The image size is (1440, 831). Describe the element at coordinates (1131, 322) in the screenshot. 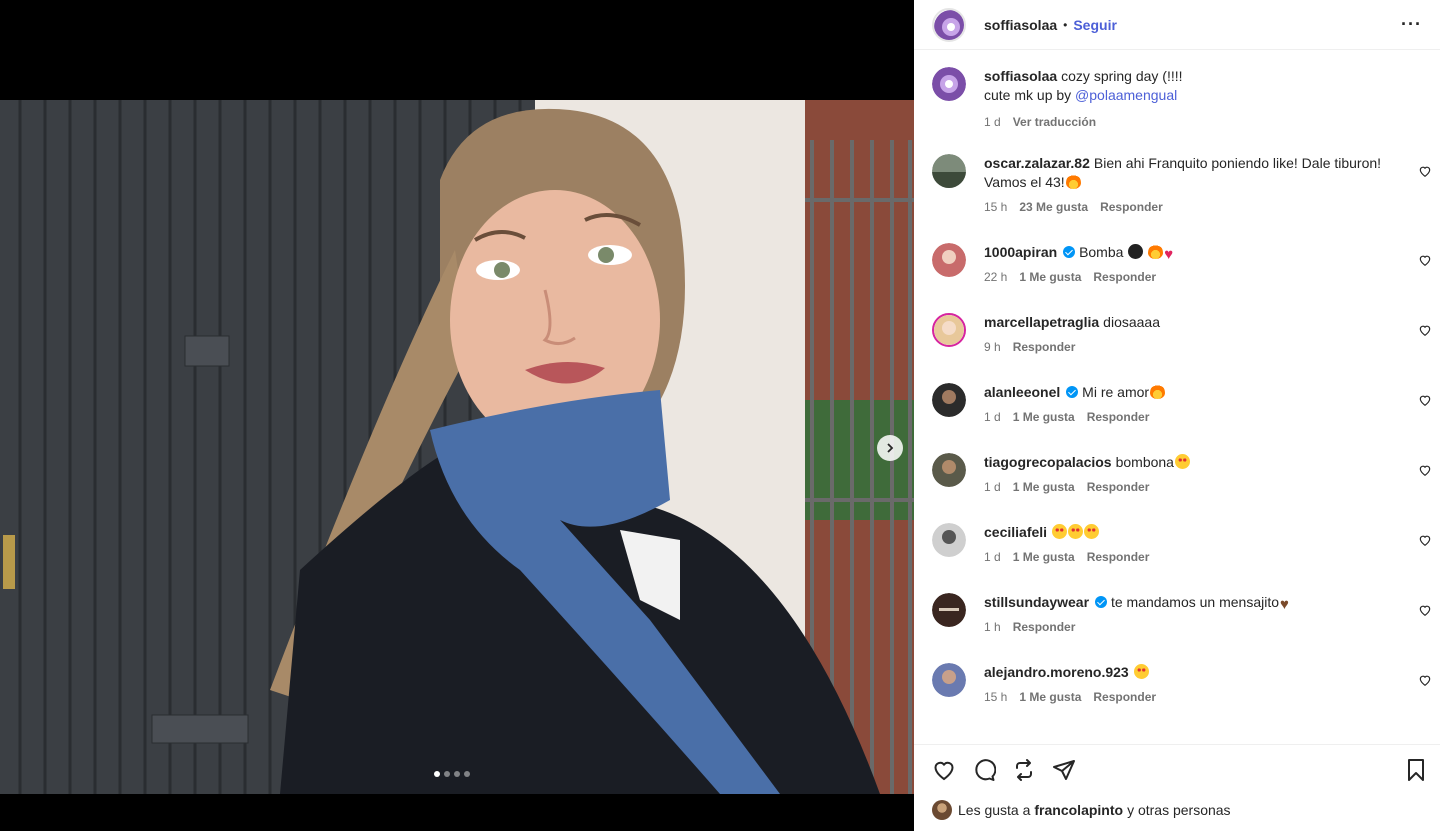

I see `comment-text: diosaaaa` at that location.